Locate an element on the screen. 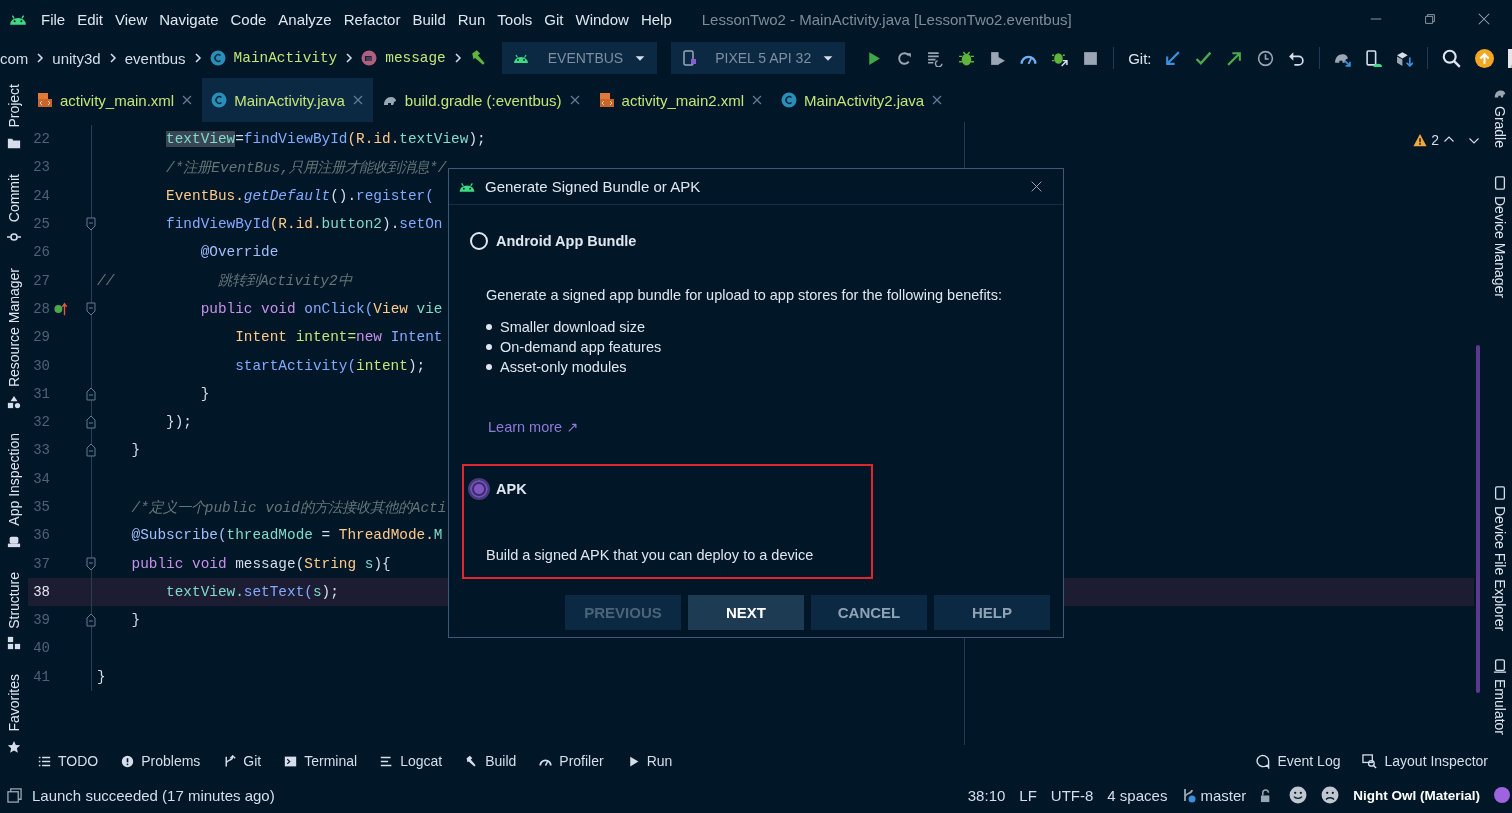 Image resolution: width=1512 pixels, height=813 pixels. menu-item: Analyze is located at coordinates (305, 19).